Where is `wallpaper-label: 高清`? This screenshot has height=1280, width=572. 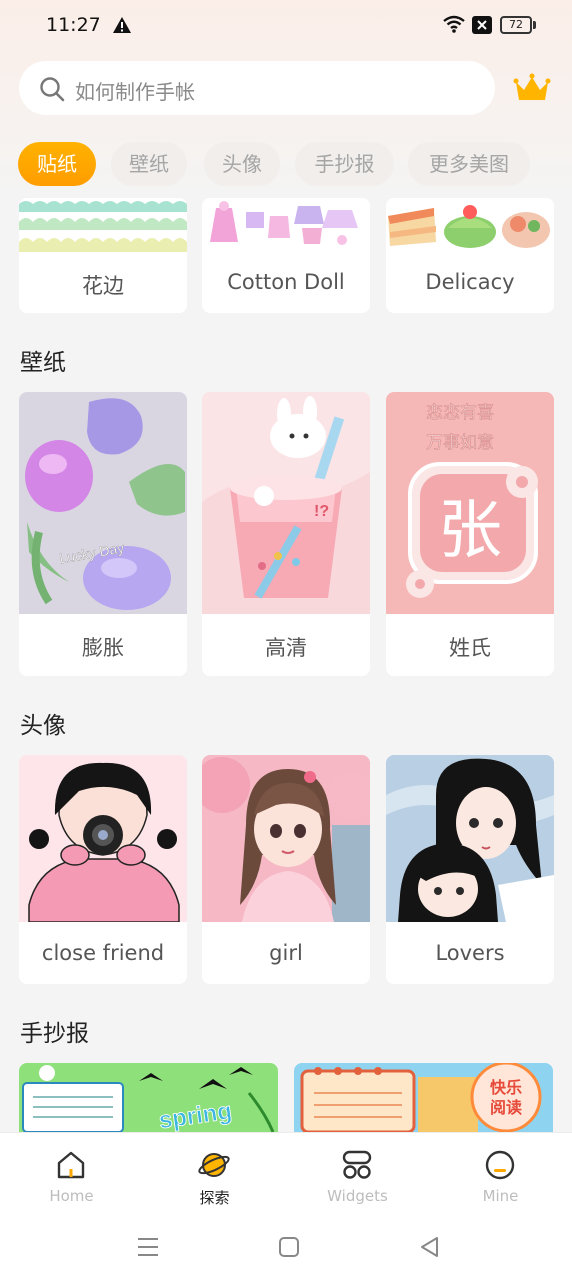
wallpaper-label: 高清 is located at coordinates (286, 648).